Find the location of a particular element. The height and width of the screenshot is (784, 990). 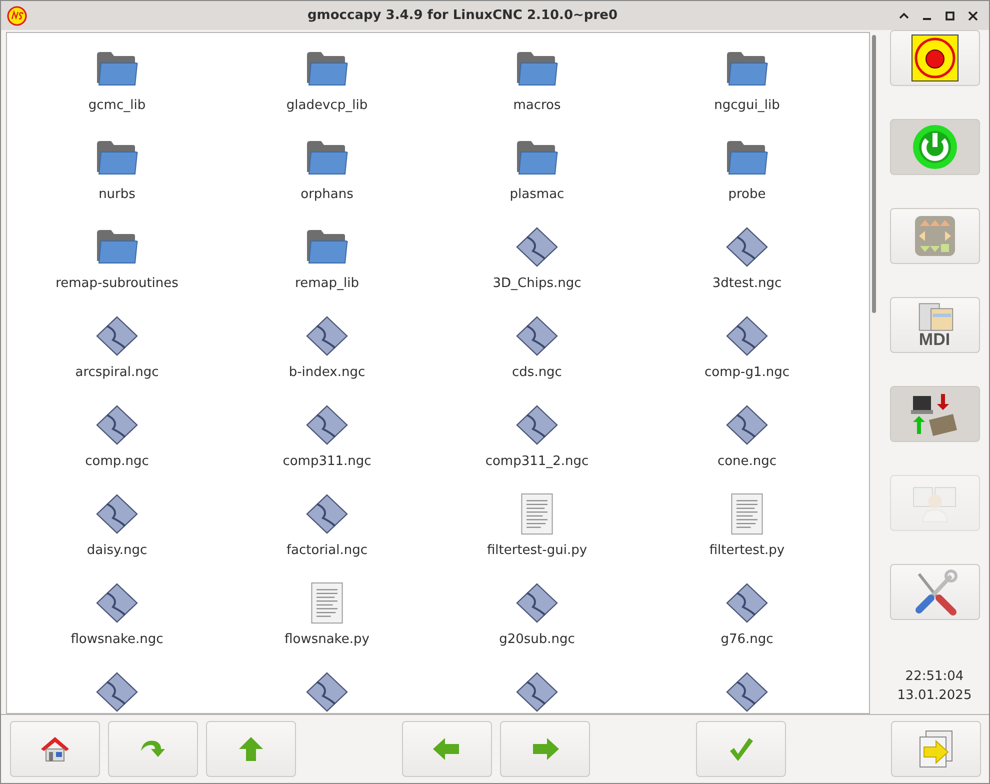

file-name: comp-g1.ngc is located at coordinates (747, 372).